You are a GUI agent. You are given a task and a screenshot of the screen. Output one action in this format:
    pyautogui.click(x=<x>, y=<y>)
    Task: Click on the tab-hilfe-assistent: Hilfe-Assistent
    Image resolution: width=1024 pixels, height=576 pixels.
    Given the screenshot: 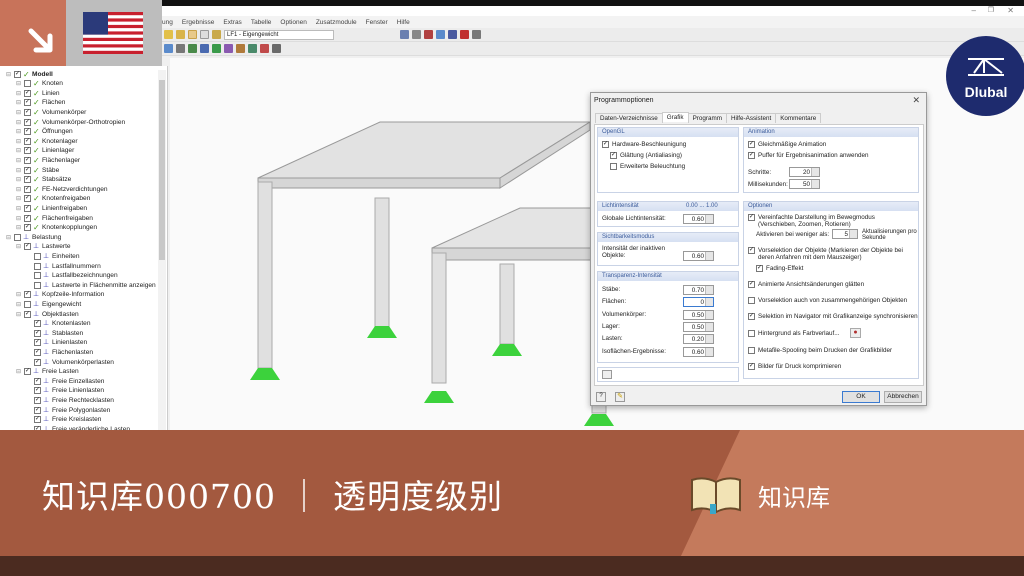 What is the action you would take?
    pyautogui.click(x=751, y=118)
    